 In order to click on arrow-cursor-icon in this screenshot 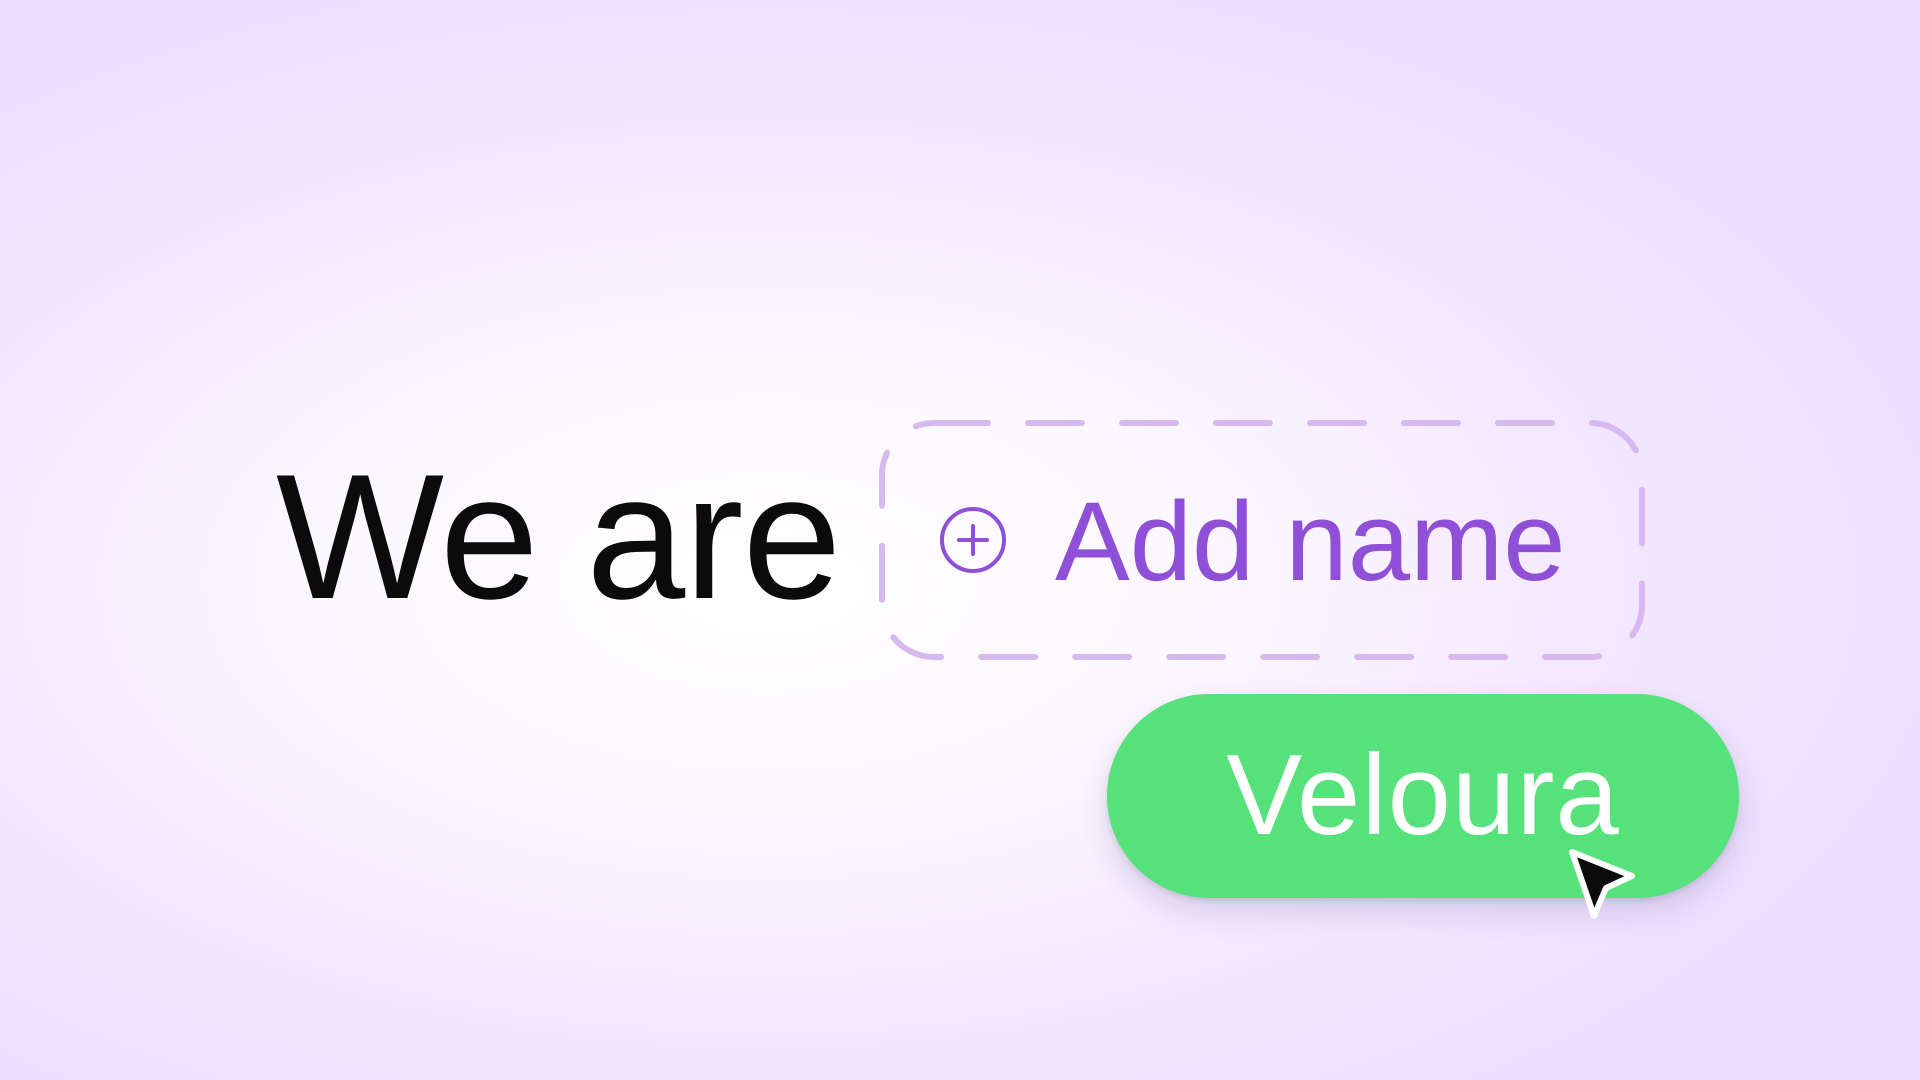, I will do `click(1602, 884)`.